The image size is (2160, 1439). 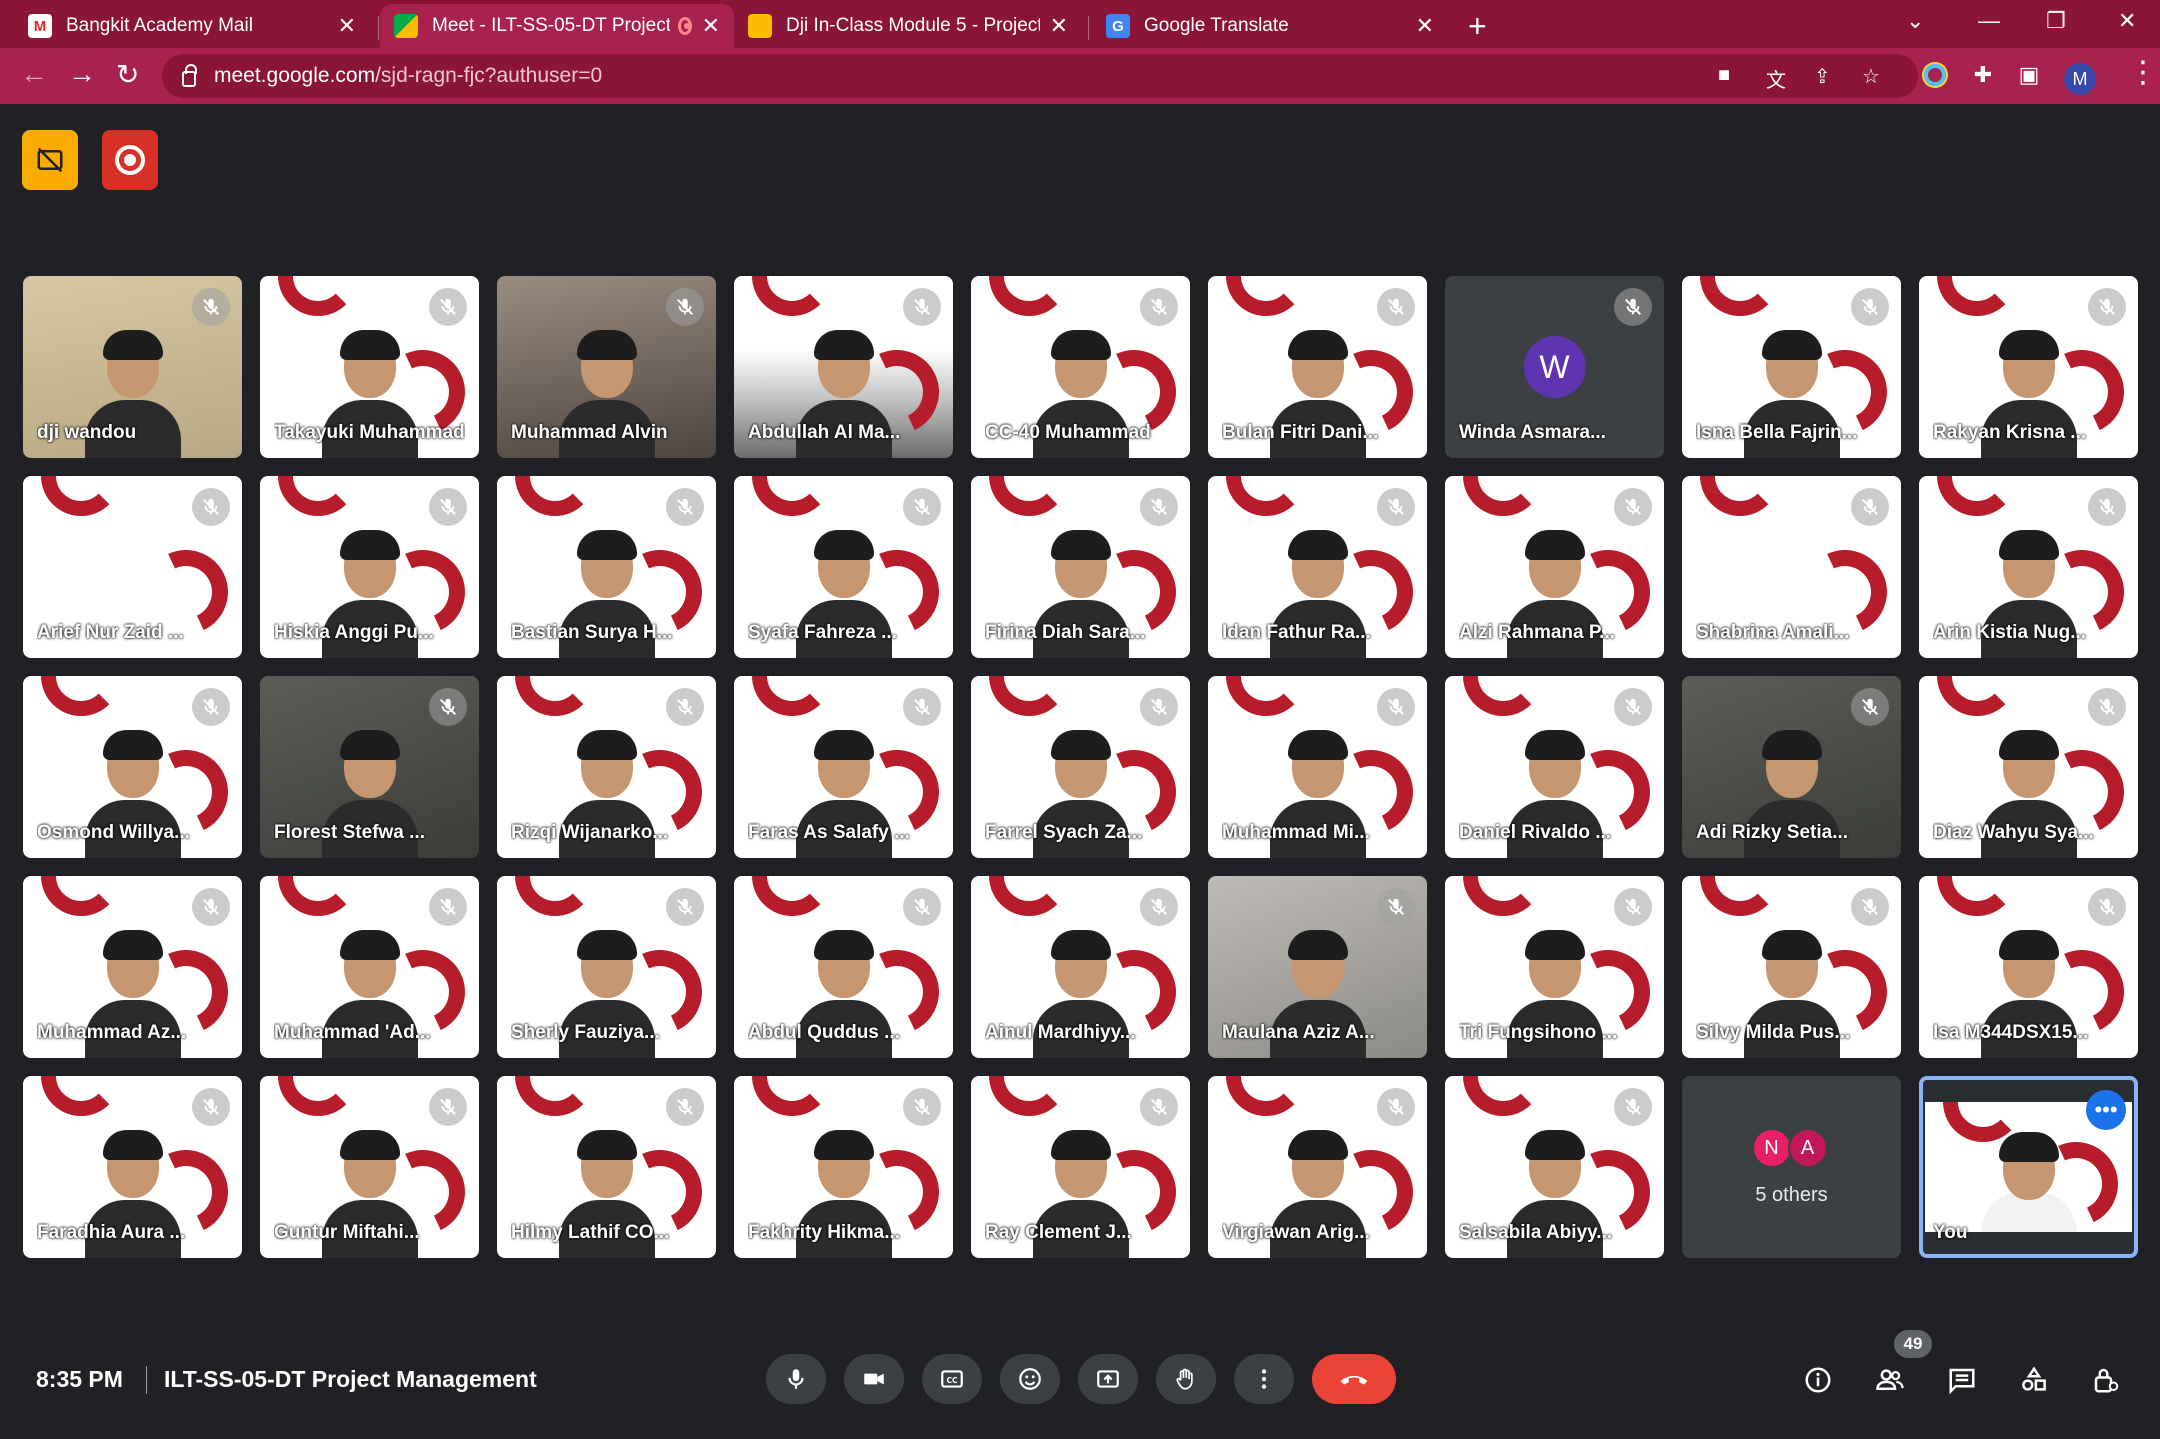 What do you see at coordinates (132, 367) in the screenshot?
I see `participant-tile: dji wandou` at bounding box center [132, 367].